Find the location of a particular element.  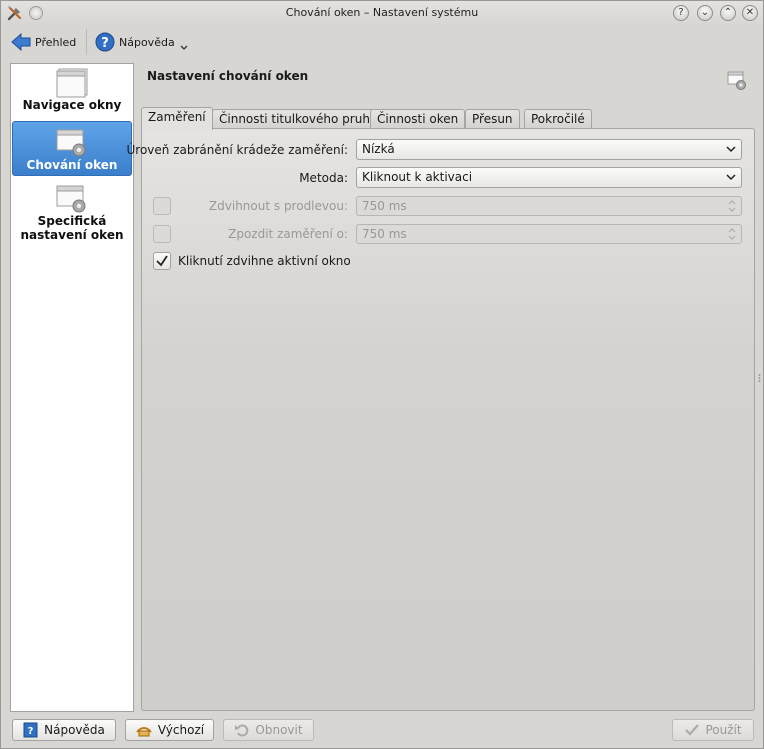

tab-advanced: Pokročilé is located at coordinates (558, 119).